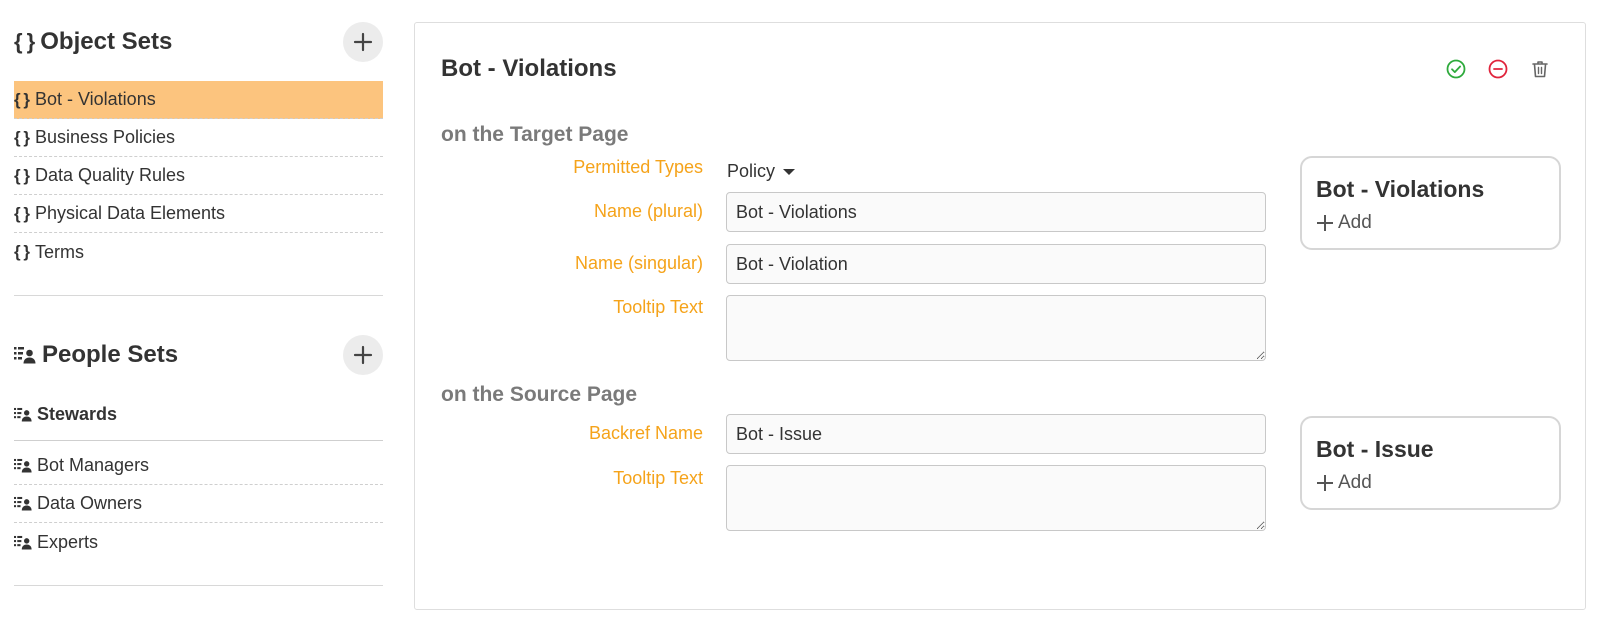 Image resolution: width=1600 pixels, height=618 pixels. What do you see at coordinates (751, 171) in the screenshot?
I see `permitted-types-value: Policy` at bounding box center [751, 171].